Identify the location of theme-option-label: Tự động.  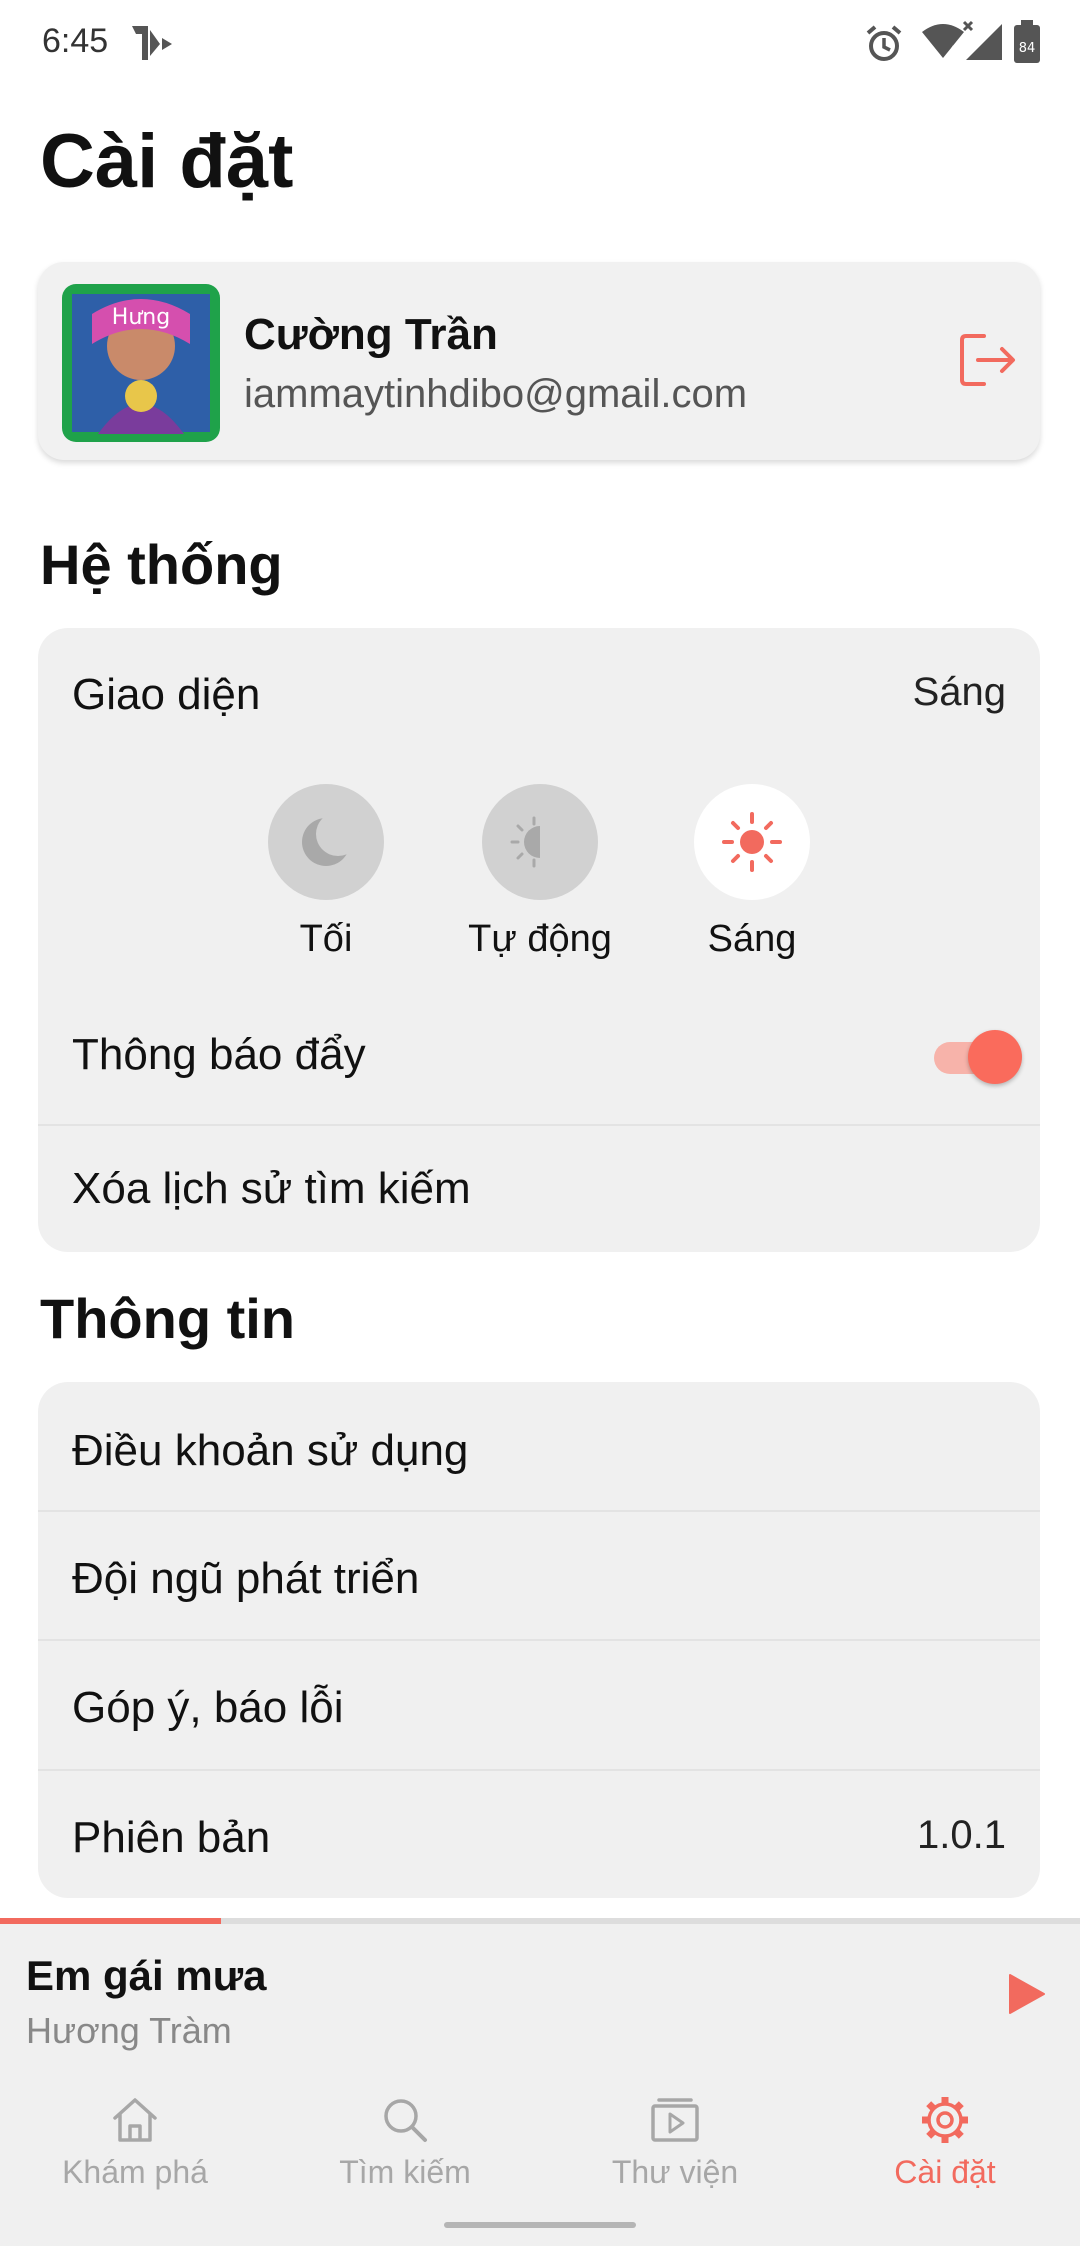
(540, 939).